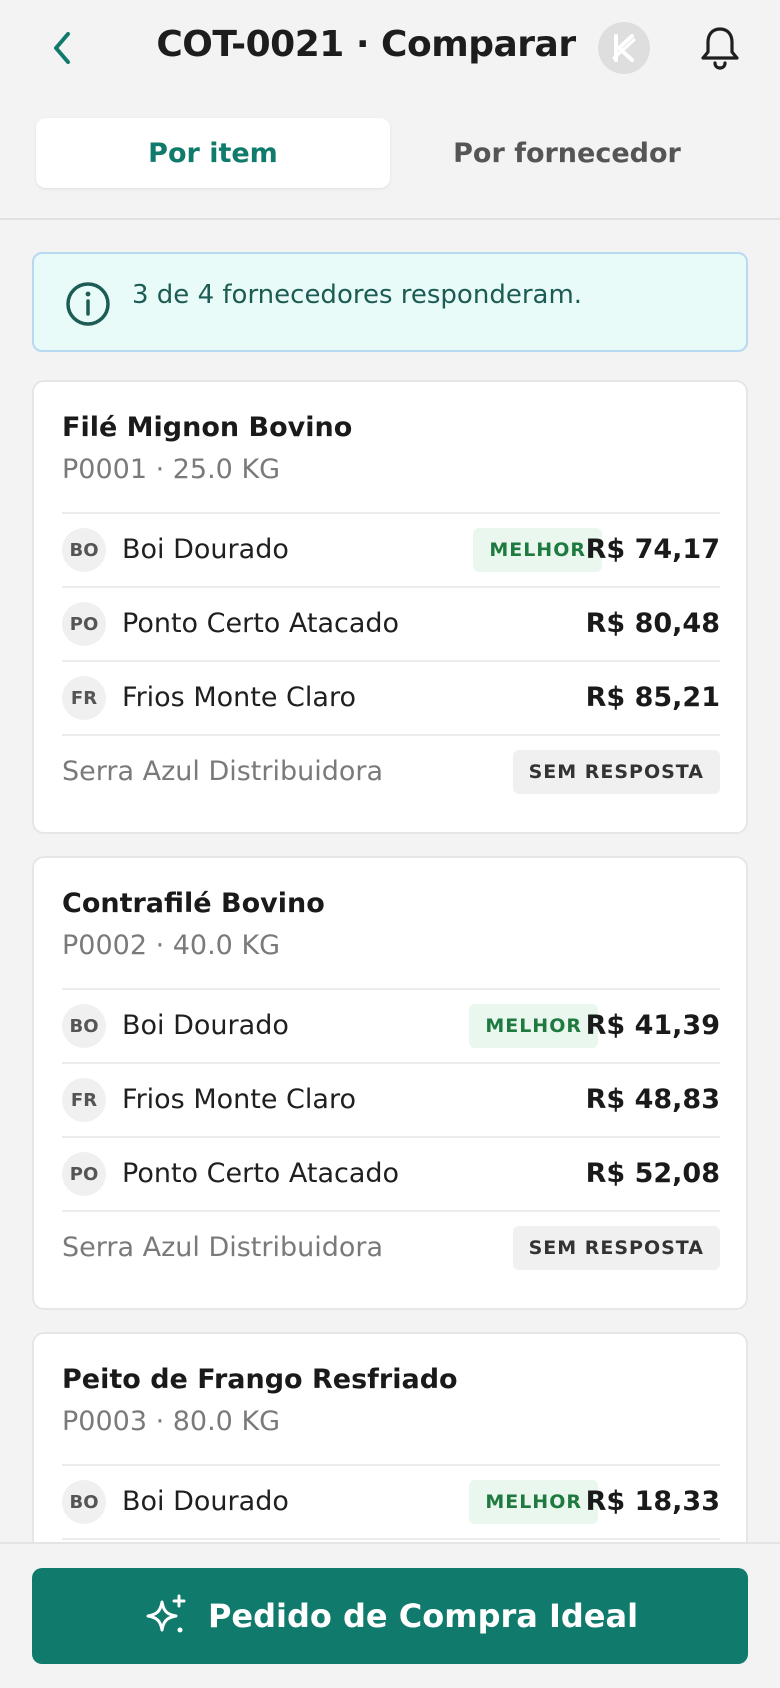 The width and height of the screenshot is (780, 1688). I want to click on notifications-button, so click(720, 48).